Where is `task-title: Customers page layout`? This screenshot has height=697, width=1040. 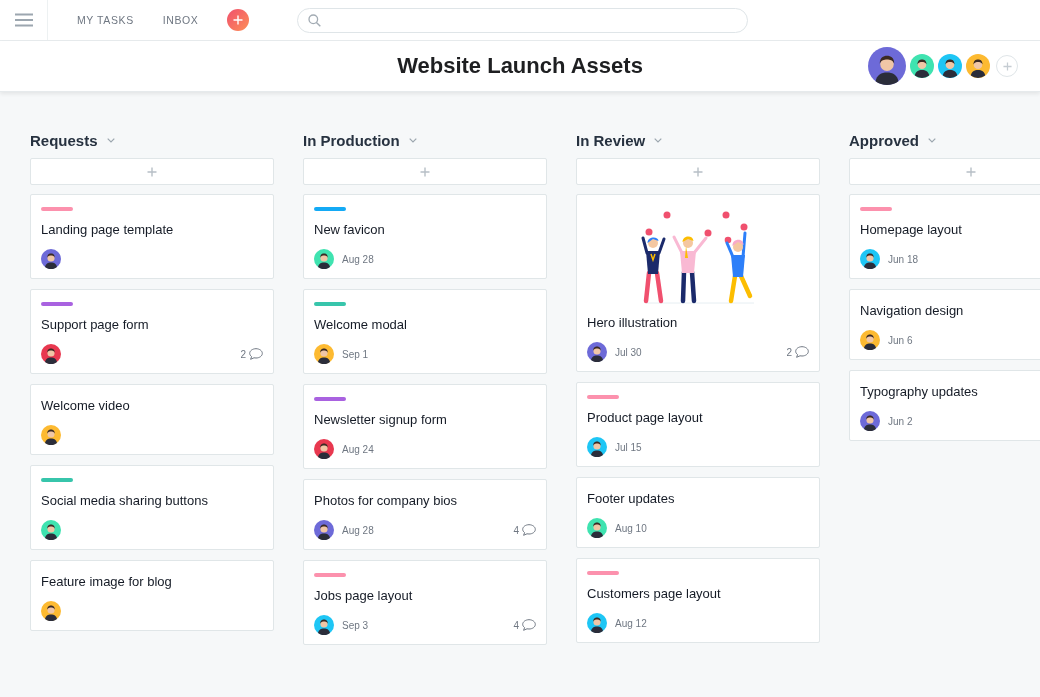 task-title: Customers page layout is located at coordinates (654, 594).